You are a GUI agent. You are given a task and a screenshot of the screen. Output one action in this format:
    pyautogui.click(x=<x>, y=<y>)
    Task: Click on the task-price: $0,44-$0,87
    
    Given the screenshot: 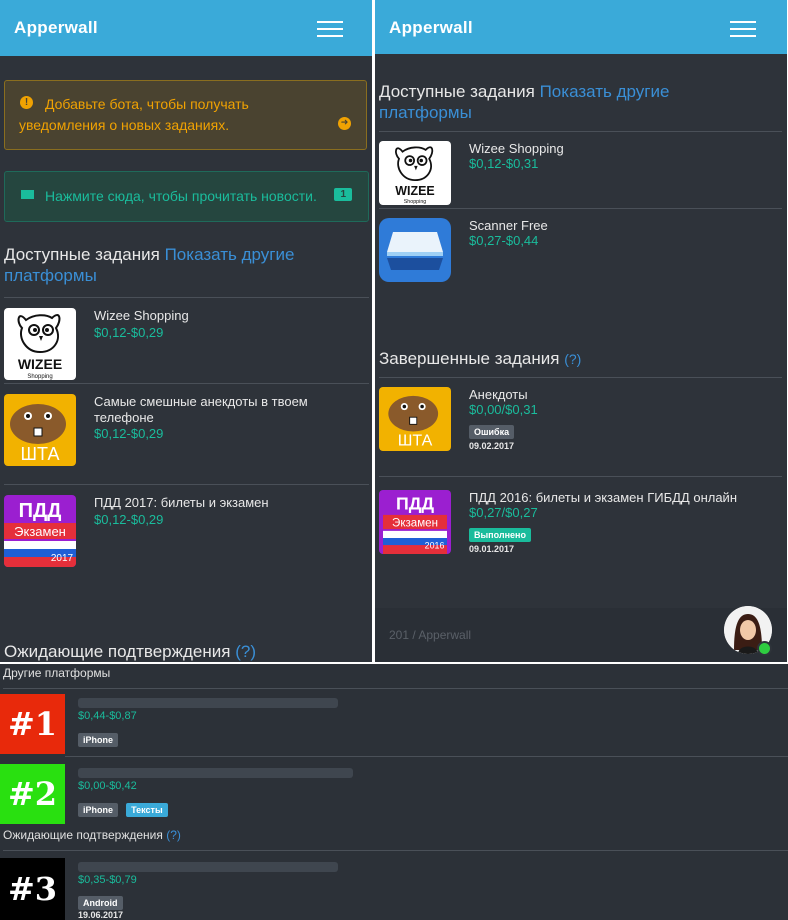 What is the action you would take?
    pyautogui.click(x=107, y=716)
    